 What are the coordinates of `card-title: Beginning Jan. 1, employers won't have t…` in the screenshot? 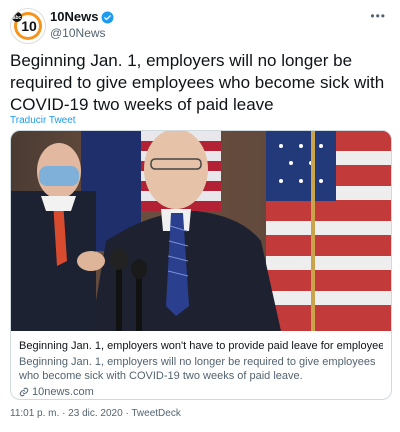 It's located at (201, 346).